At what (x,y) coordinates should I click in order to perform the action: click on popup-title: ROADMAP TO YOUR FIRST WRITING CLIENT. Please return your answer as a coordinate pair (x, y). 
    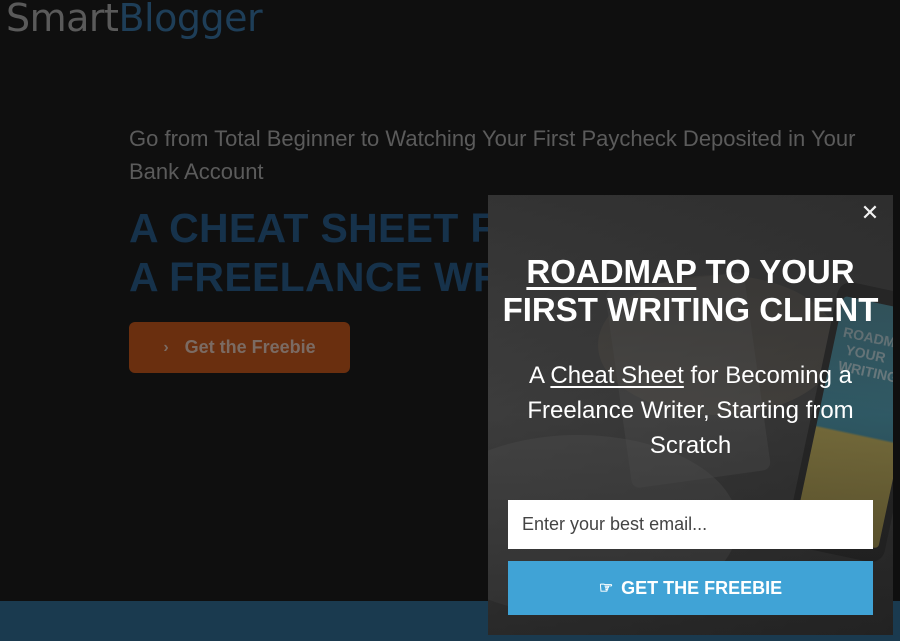
    Looking at the image, I should click on (690, 291).